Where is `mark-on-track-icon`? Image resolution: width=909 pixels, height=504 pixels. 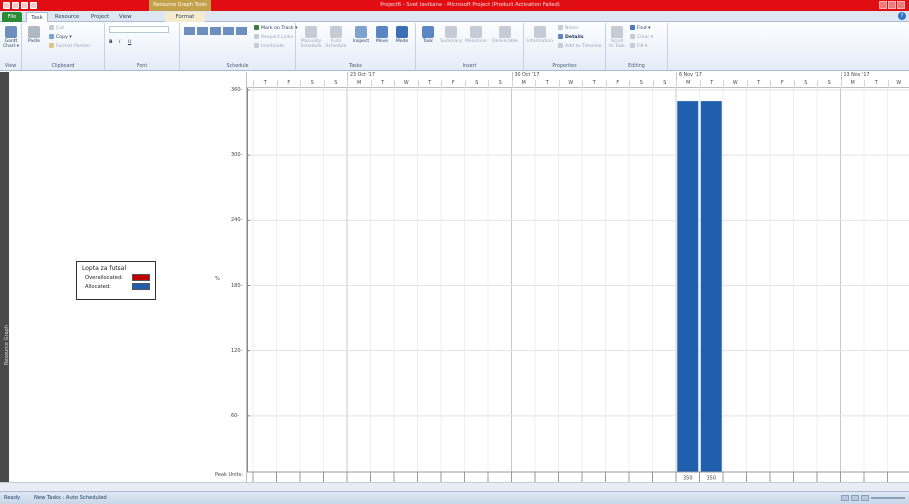
mark-on-track-icon is located at coordinates (256, 27).